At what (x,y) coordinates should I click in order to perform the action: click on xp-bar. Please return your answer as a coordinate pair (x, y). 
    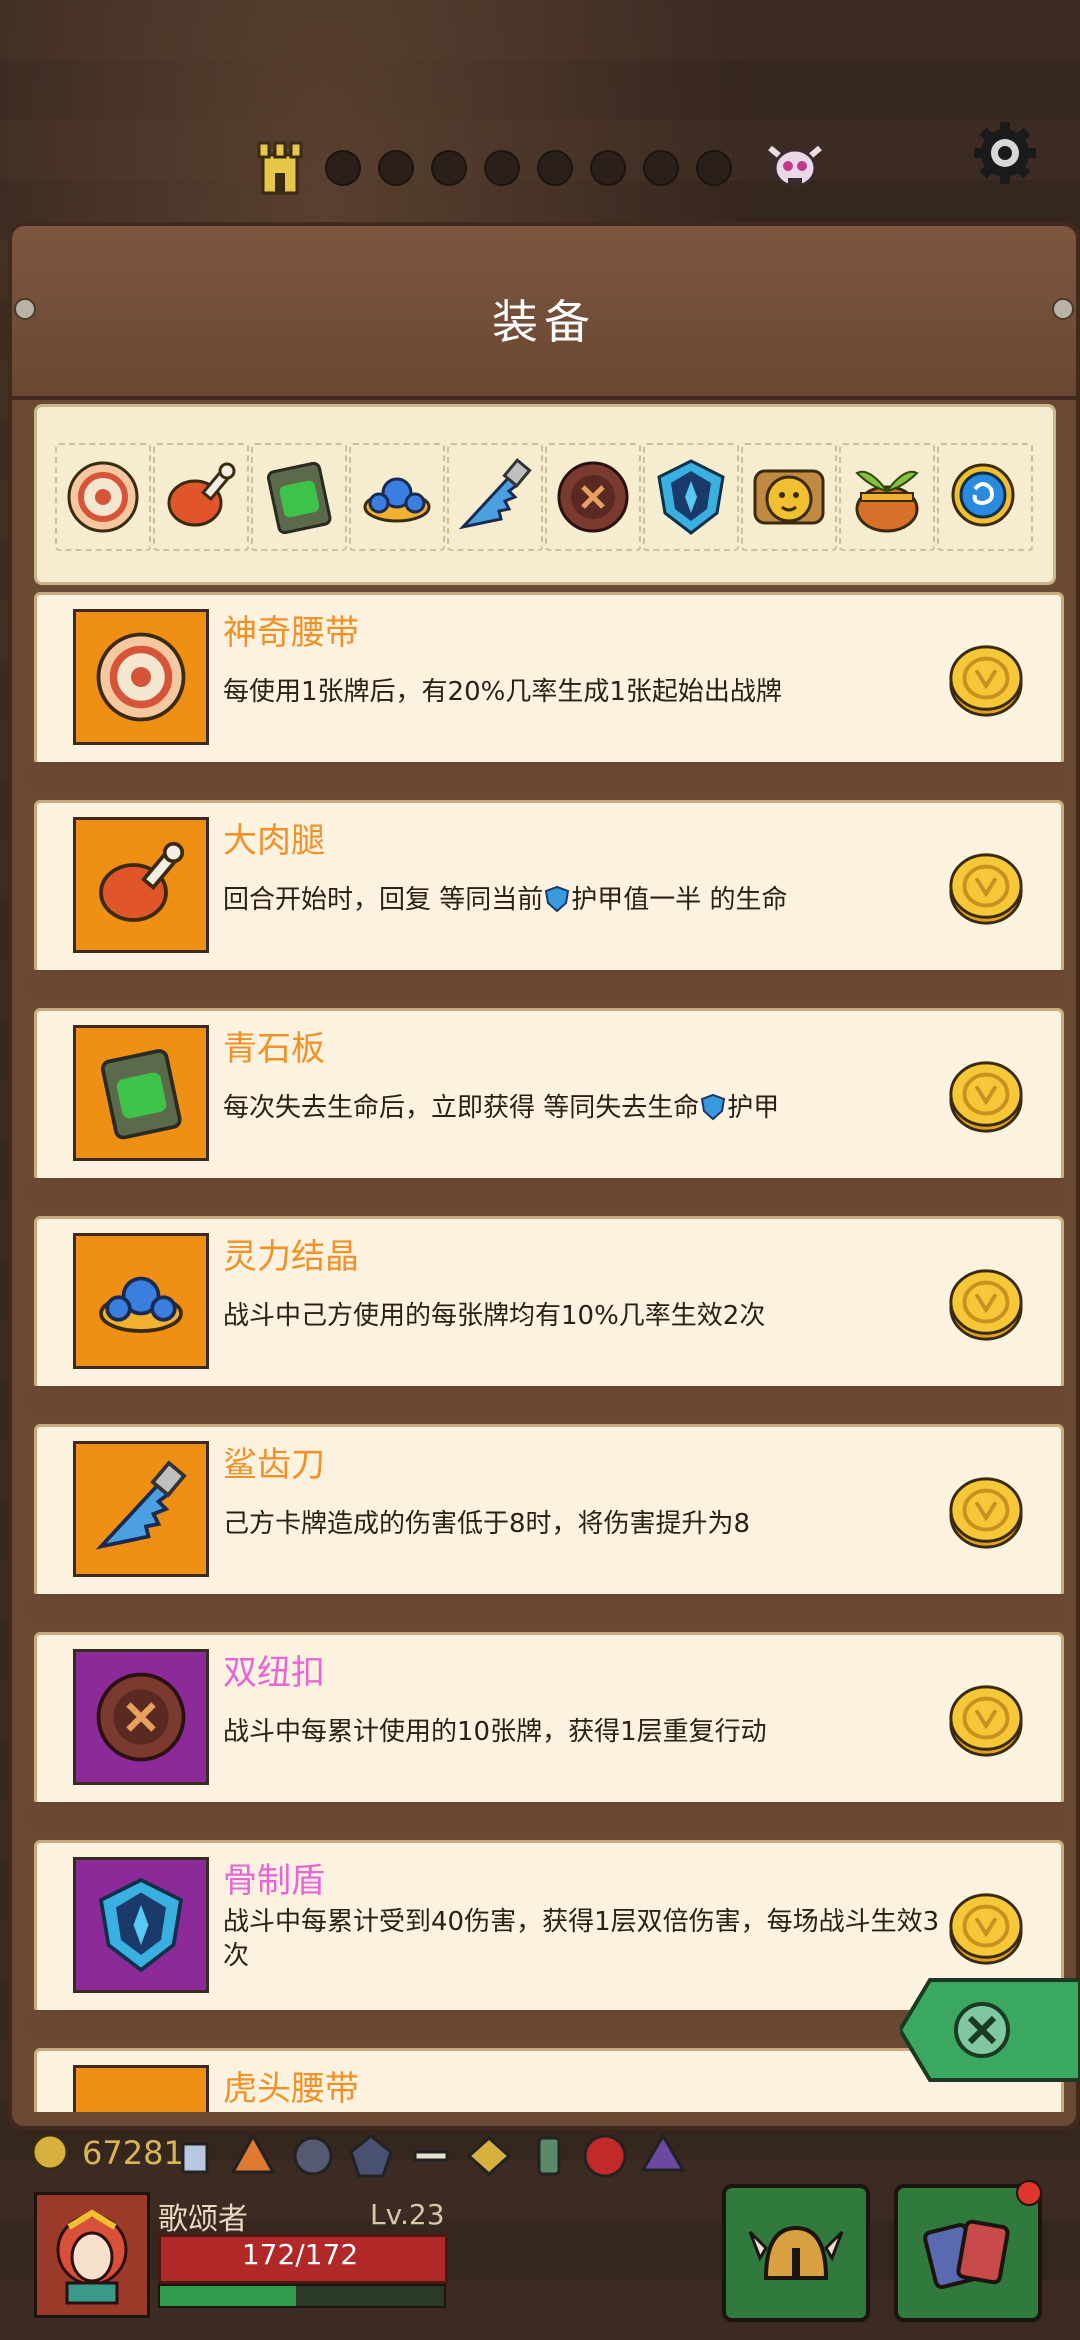
    Looking at the image, I should click on (302, 2296).